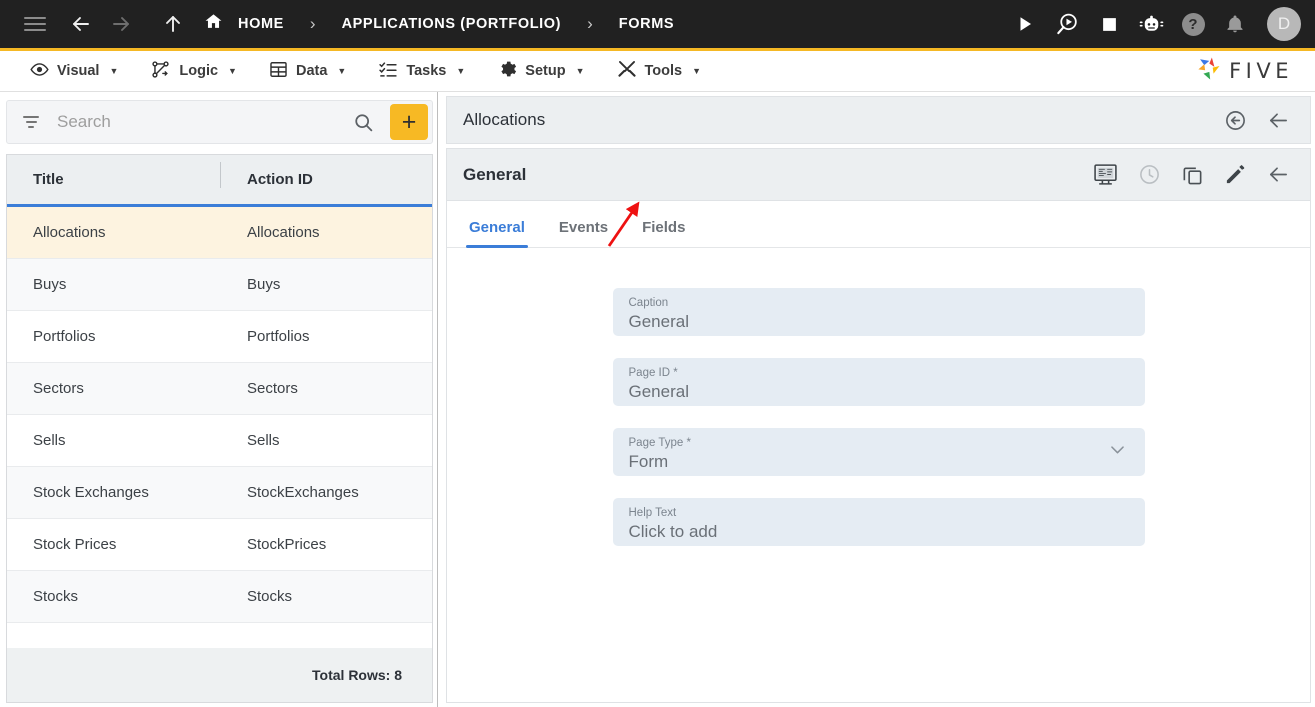  Describe the element at coordinates (878, 522) in the screenshot. I see `field-help-text: Help Text Click to add` at that location.